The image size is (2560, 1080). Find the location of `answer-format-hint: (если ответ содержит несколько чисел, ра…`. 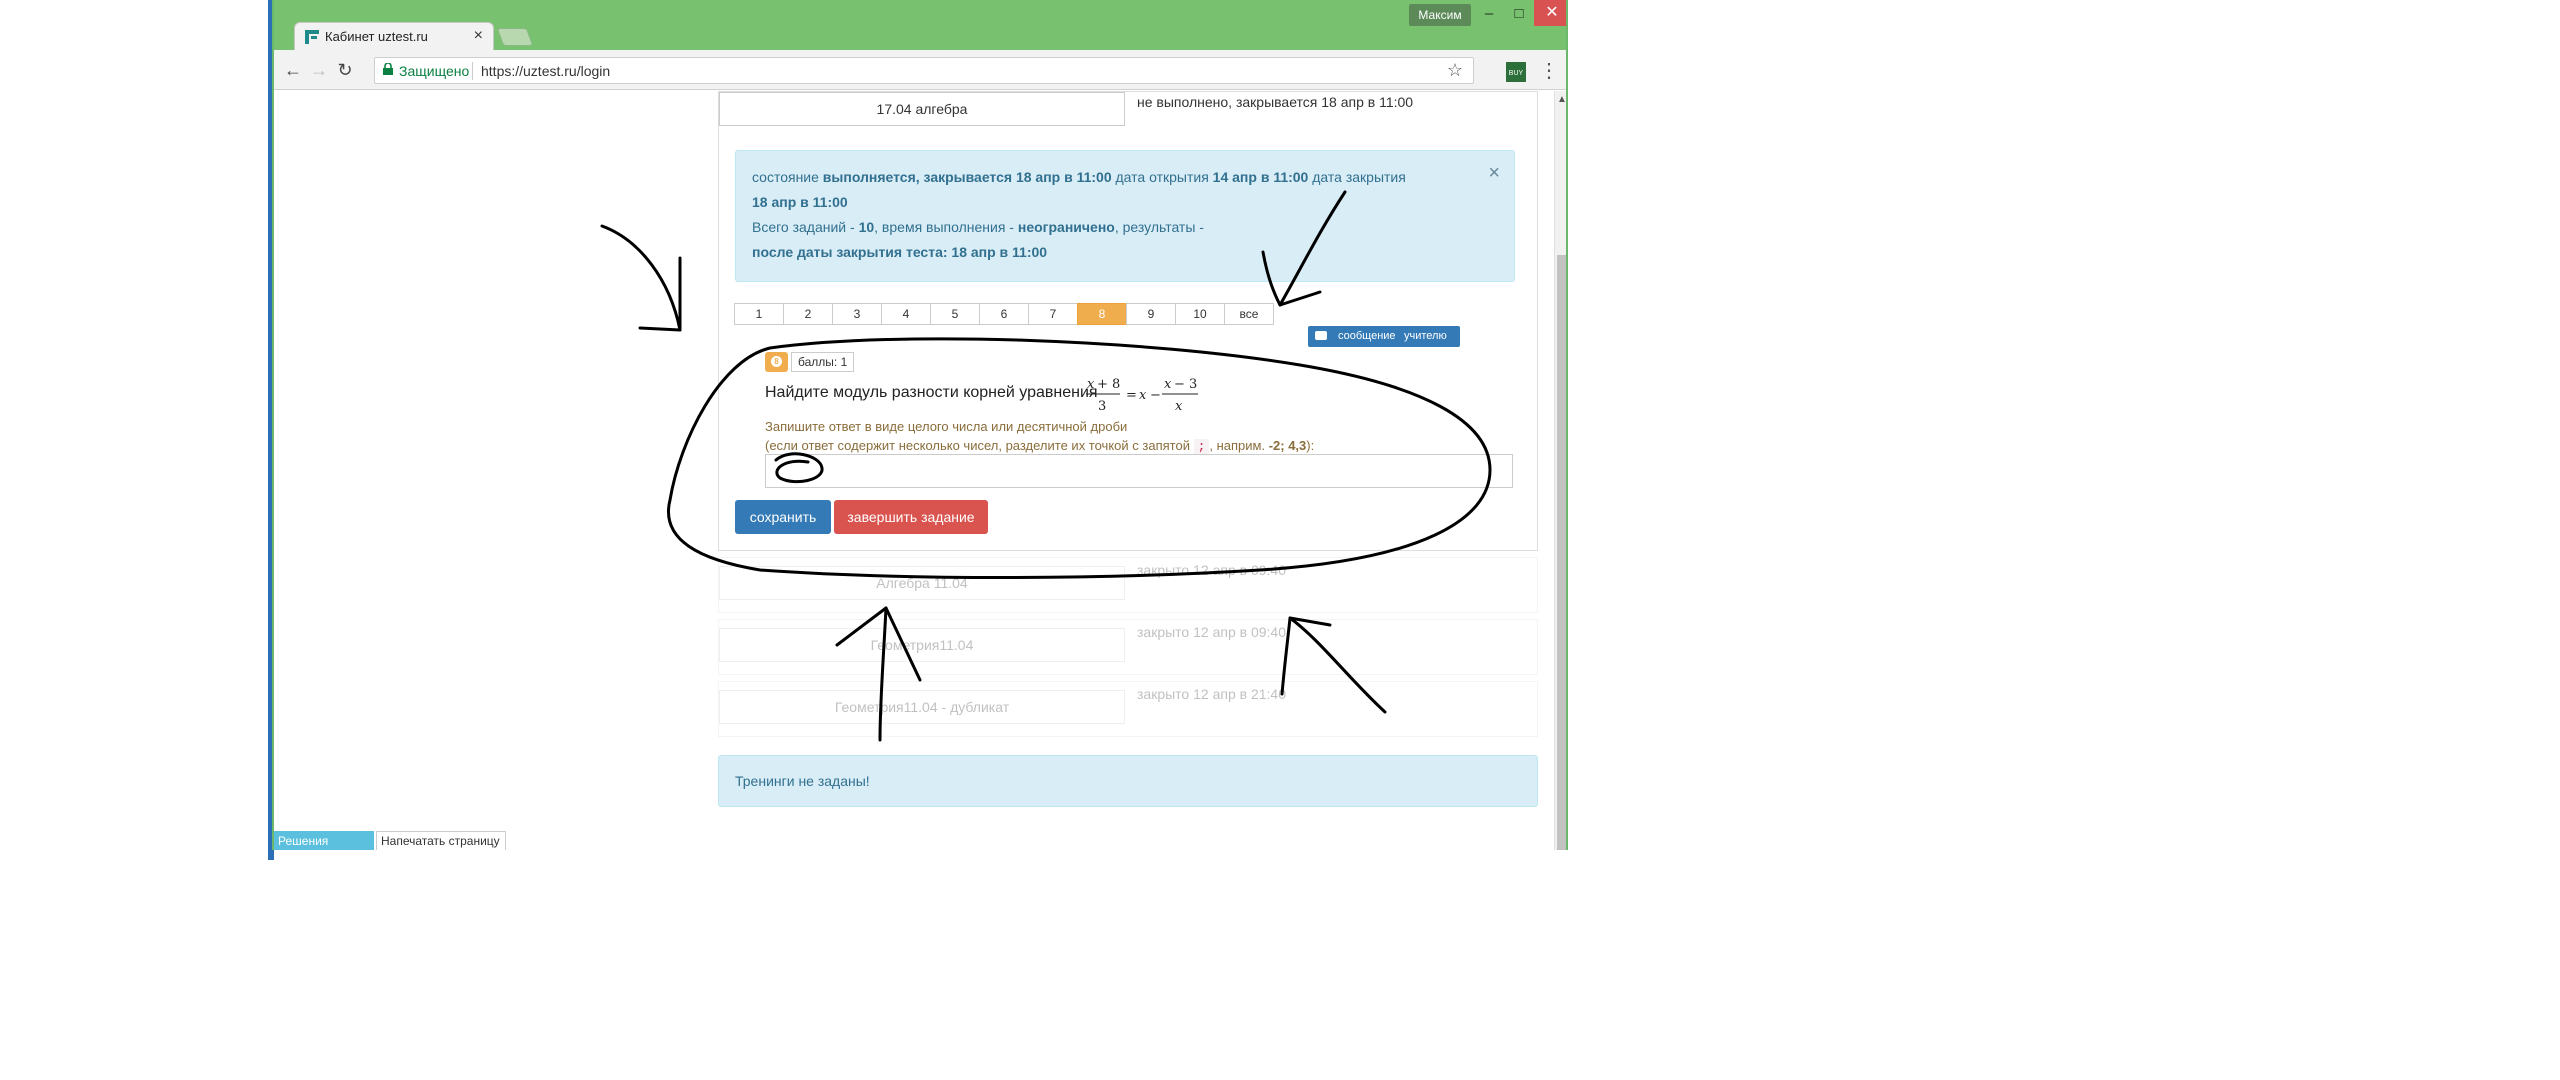

answer-format-hint: (если ответ содержит несколько чисел, ра… is located at coordinates (1040, 446).